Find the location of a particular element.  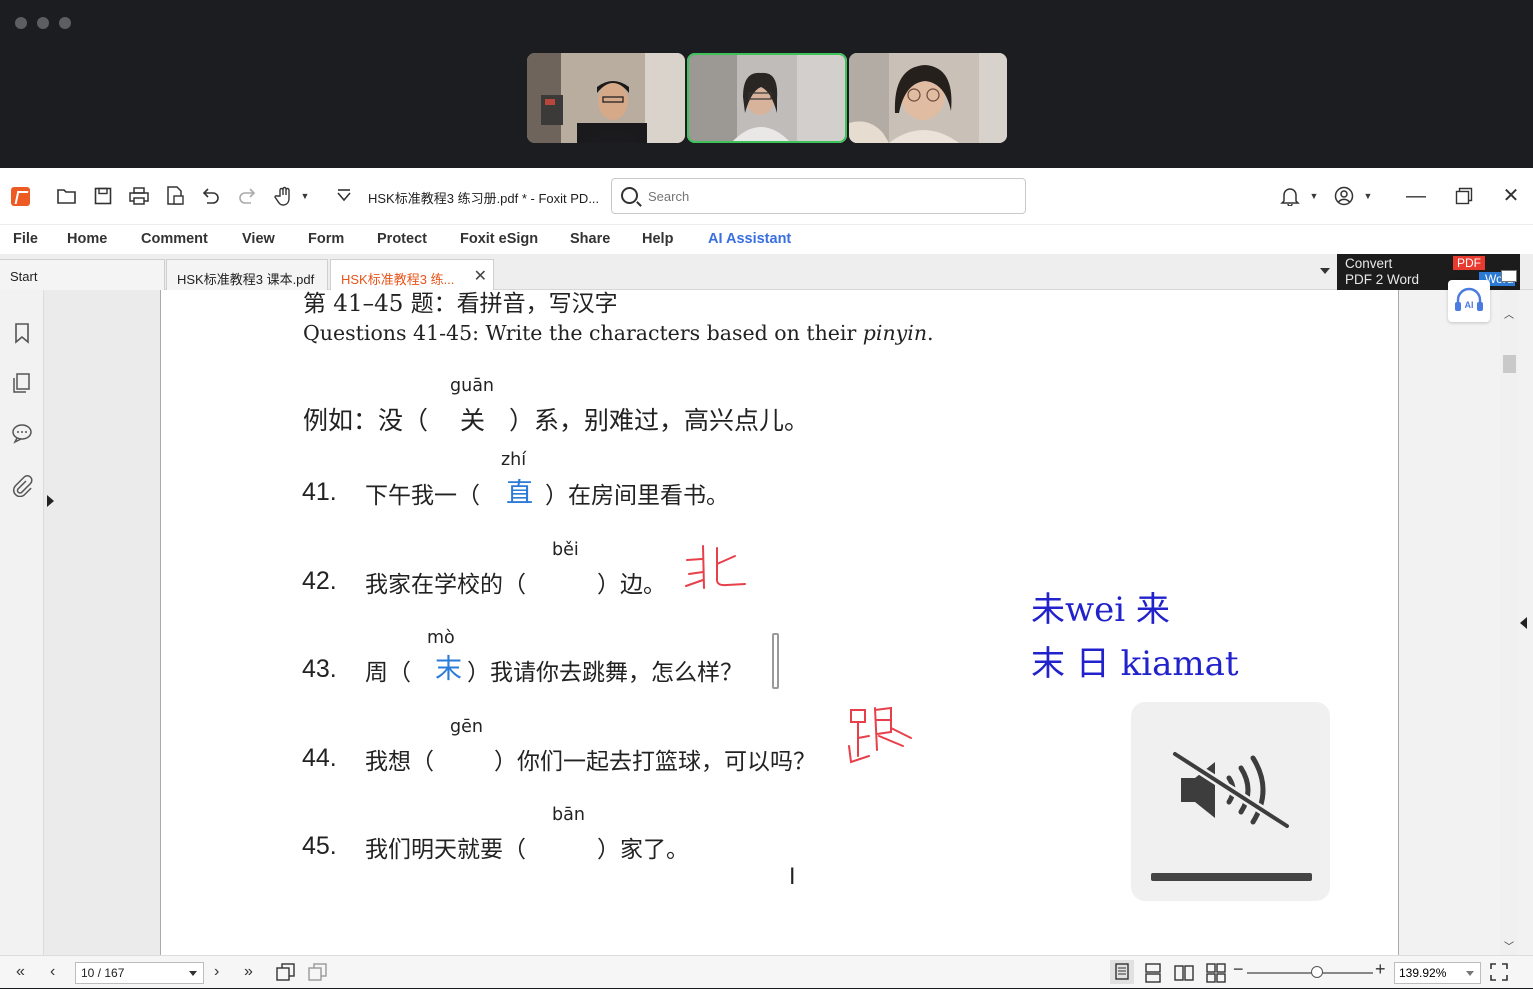

q43-after: ）我请你去跳舞，怎么样？ is located at coordinates (605, 673).